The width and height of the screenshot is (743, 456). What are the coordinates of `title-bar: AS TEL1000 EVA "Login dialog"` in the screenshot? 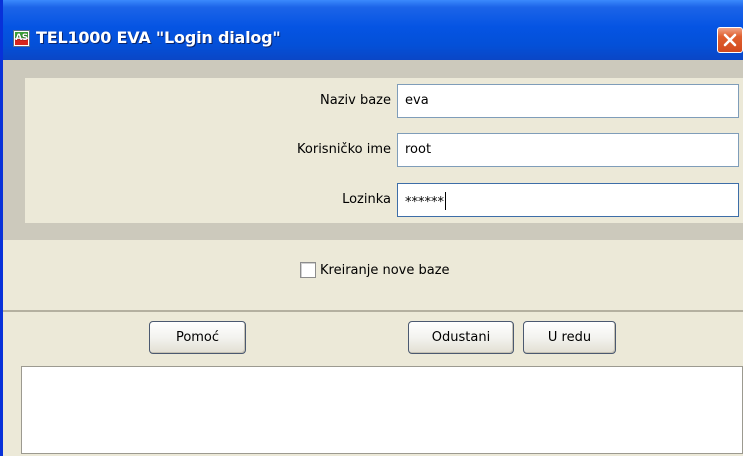 It's located at (373, 30).